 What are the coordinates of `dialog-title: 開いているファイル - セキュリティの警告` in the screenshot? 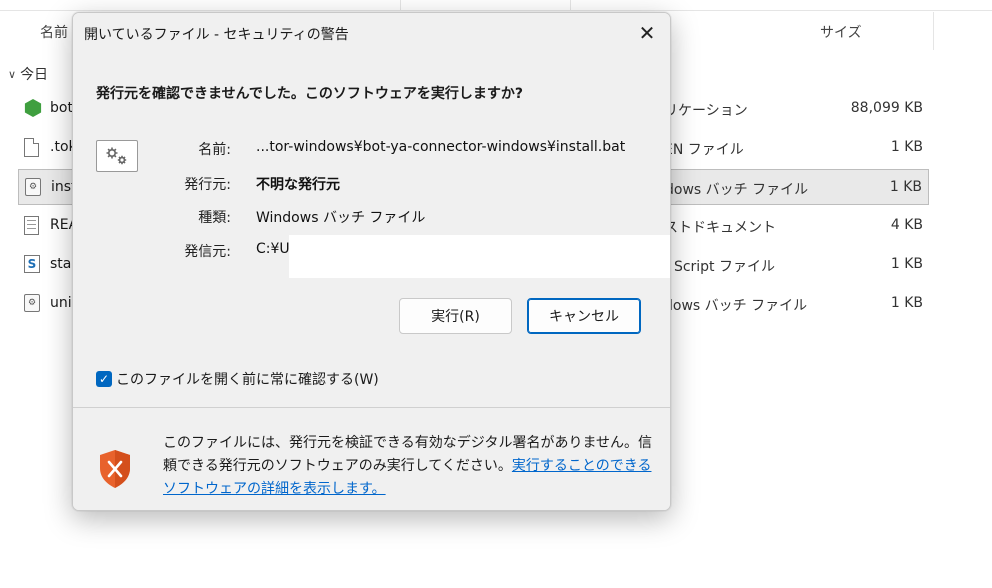 It's located at (216, 35).